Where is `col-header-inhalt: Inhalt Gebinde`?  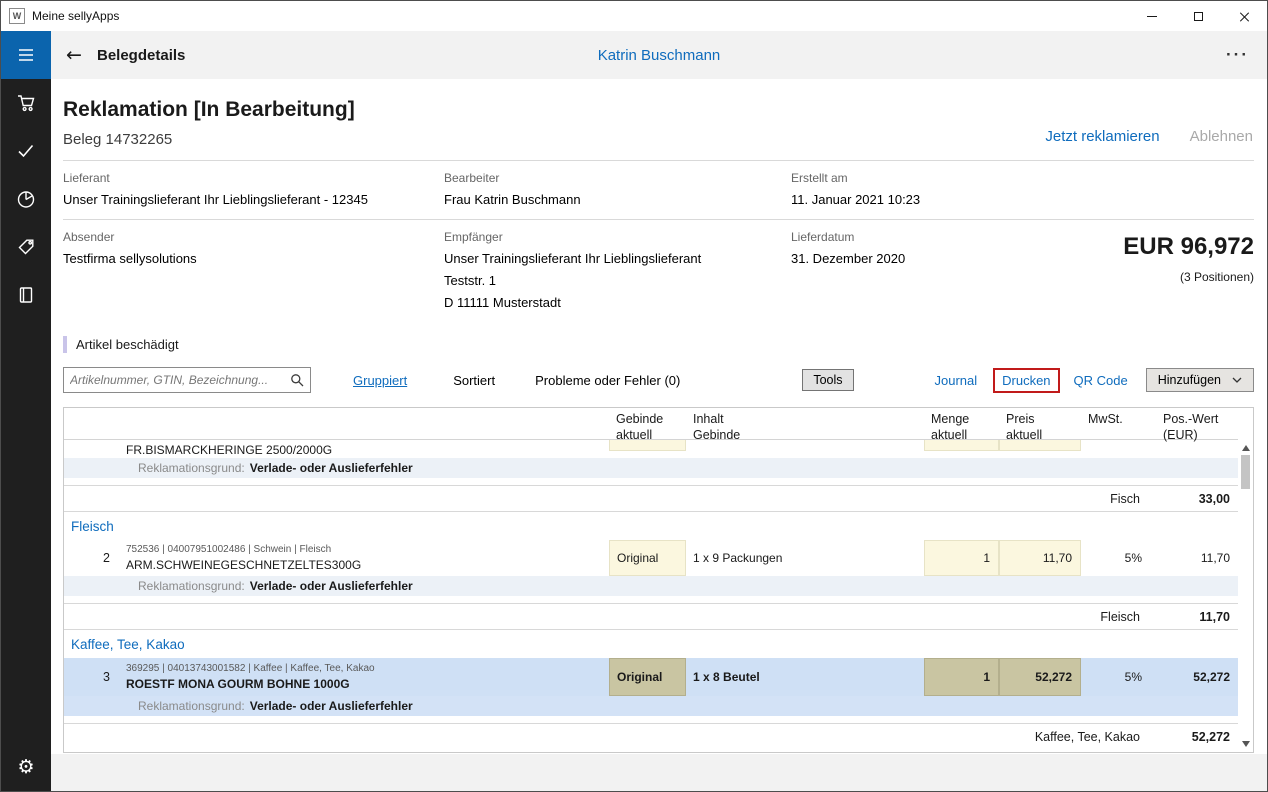
col-header-inhalt: Inhalt Gebinde is located at coordinates (717, 427).